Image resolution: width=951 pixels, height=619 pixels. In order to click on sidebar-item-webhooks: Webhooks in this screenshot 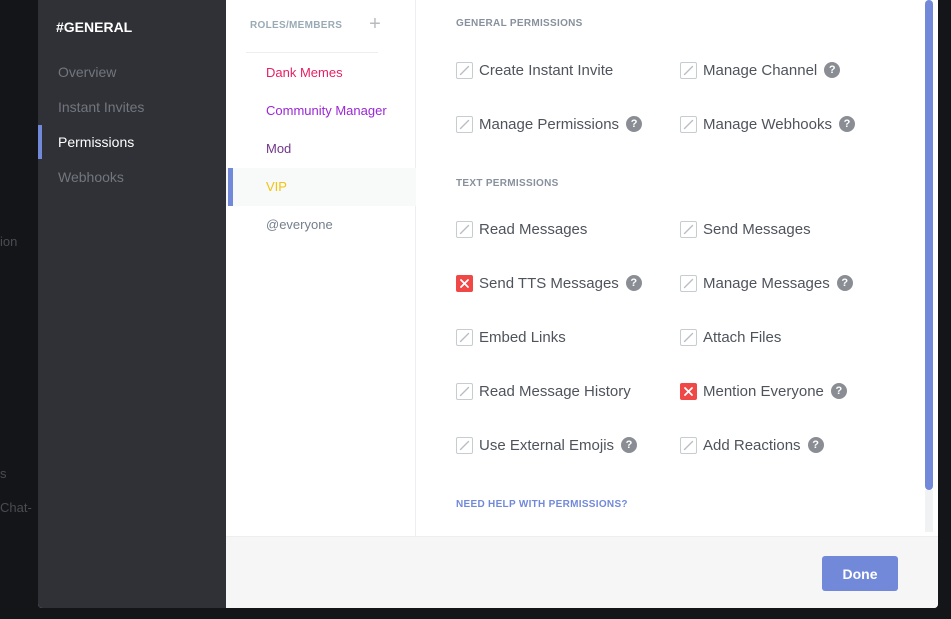, I will do `click(132, 177)`.